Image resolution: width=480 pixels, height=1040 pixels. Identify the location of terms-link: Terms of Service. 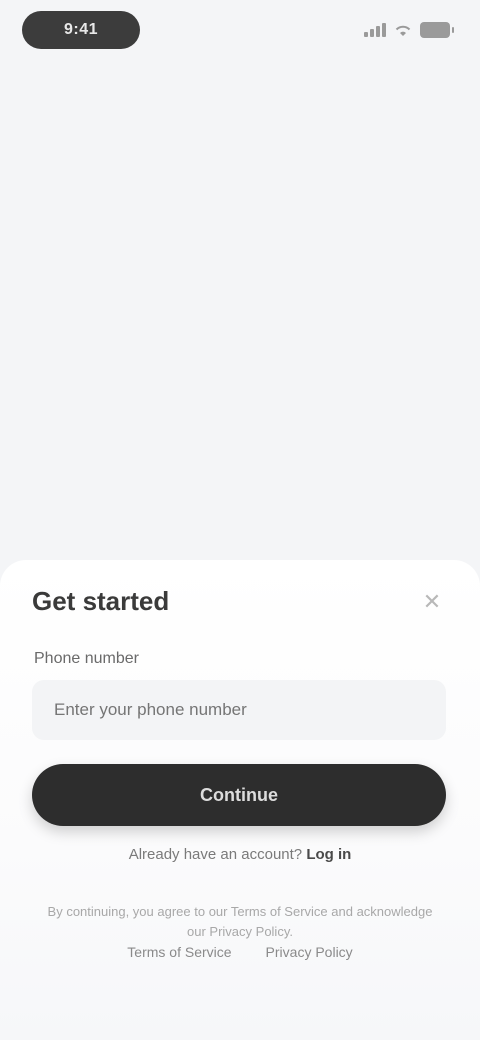
(179, 952).